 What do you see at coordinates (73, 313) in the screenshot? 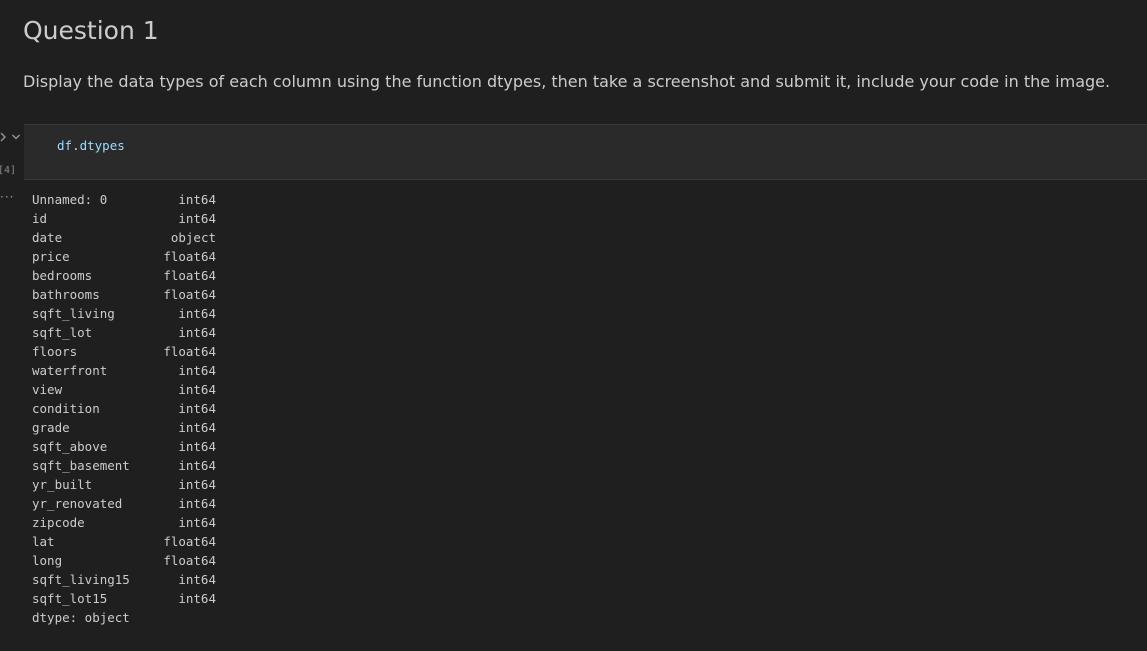
I see `column-name: sqft_living` at bounding box center [73, 313].